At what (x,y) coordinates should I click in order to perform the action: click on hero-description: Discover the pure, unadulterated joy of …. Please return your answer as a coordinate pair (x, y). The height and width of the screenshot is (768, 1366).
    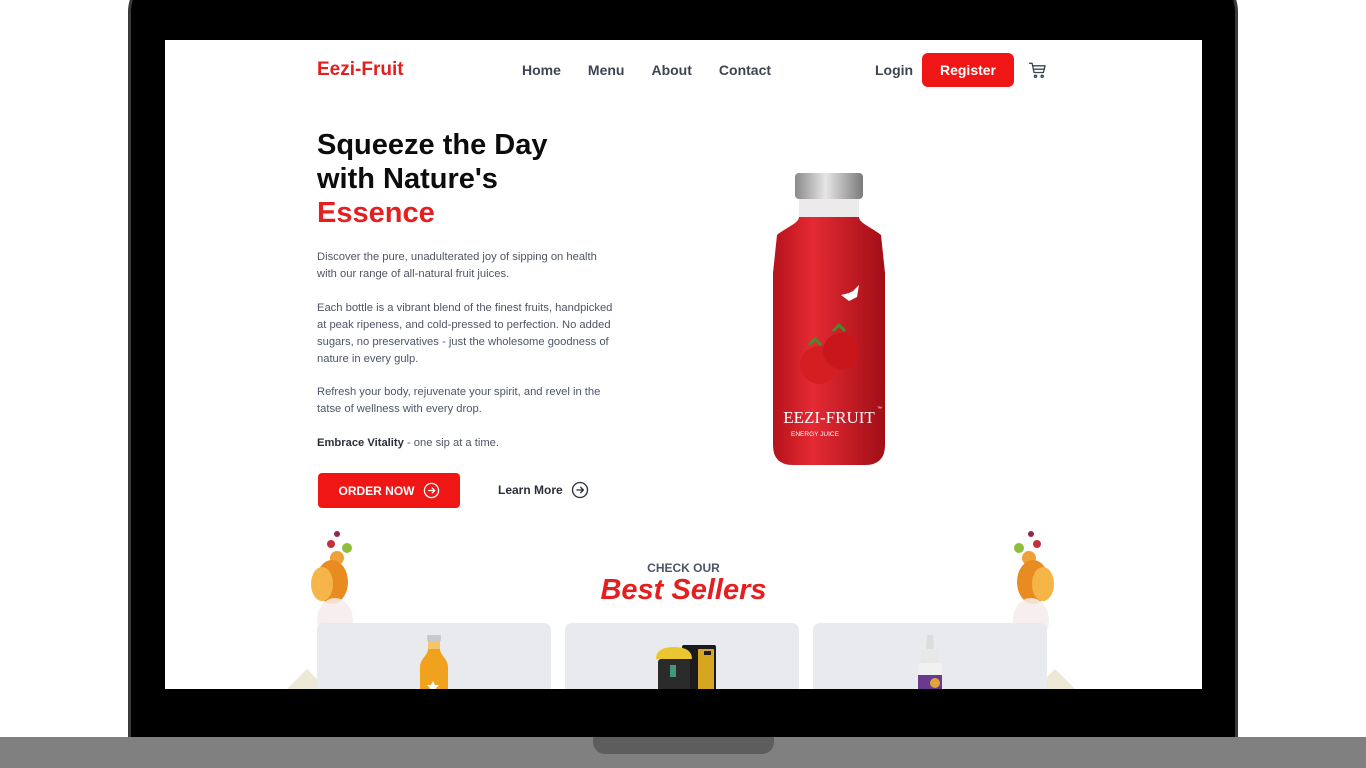
    Looking at the image, I should click on (467, 358).